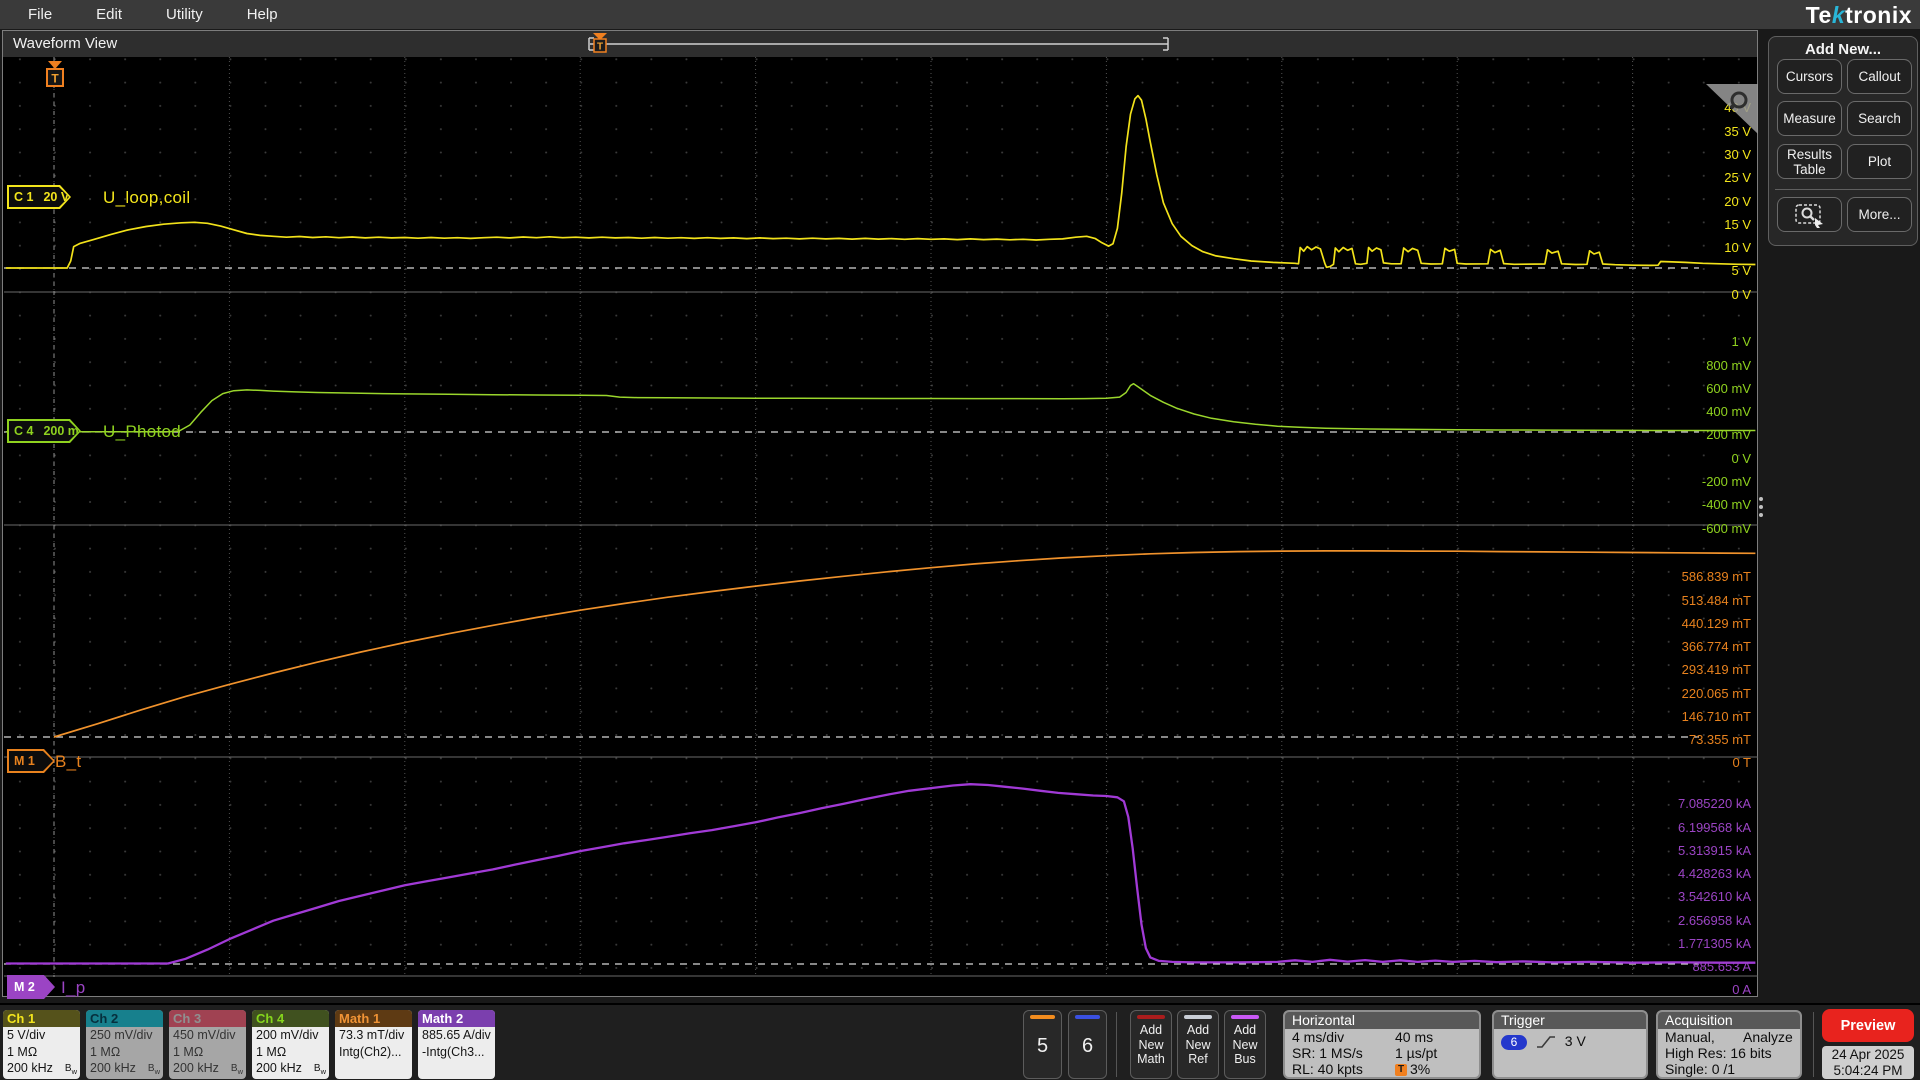  I want to click on channel-label-ch4: U_Photod, so click(142, 432).